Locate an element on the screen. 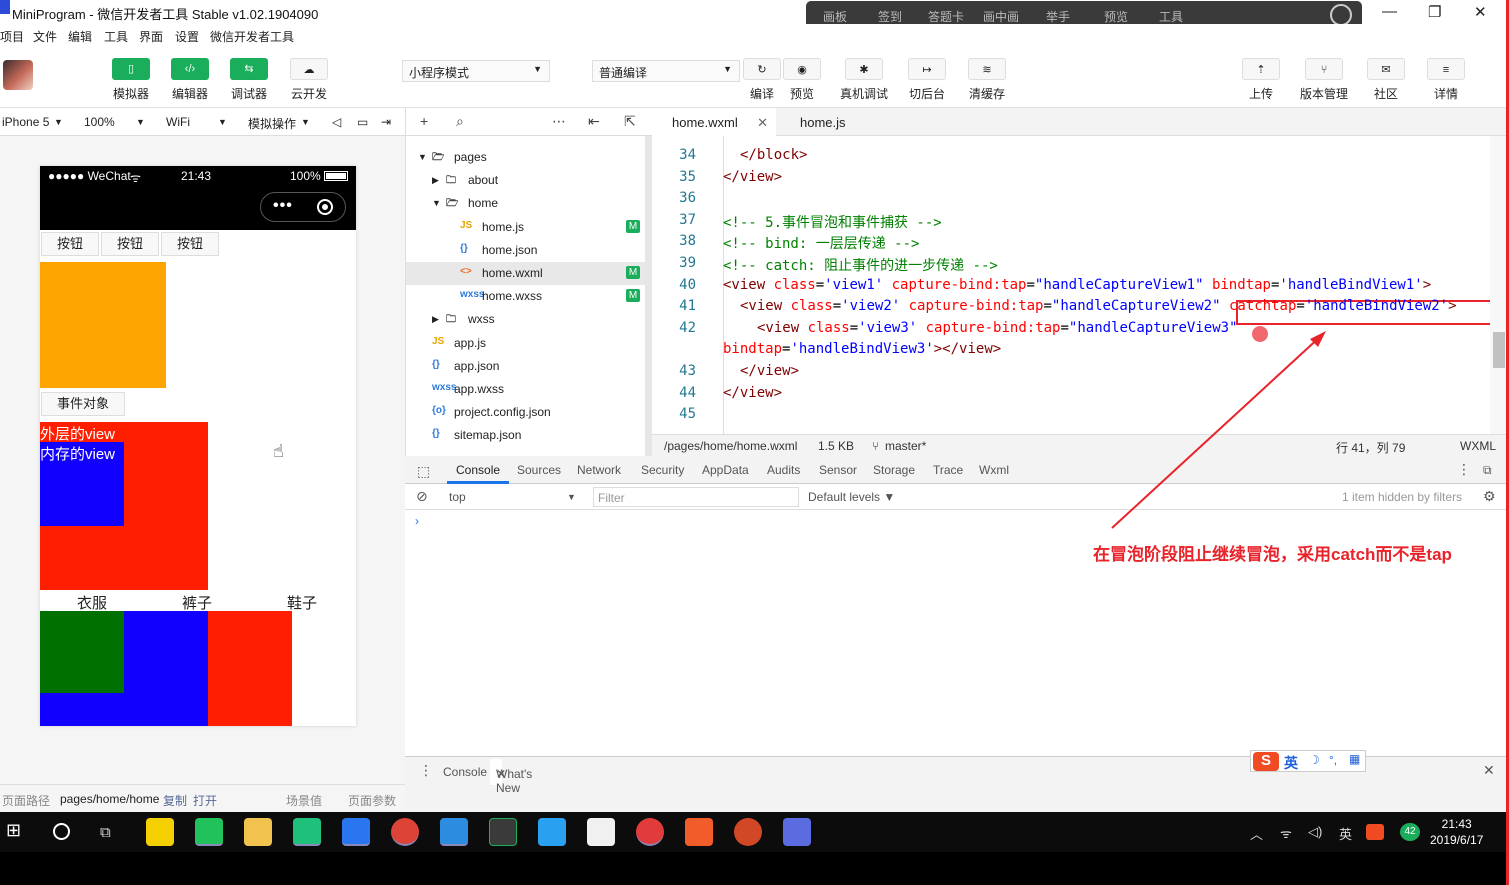 The width and height of the screenshot is (1509, 885). menu-settings: 设置 is located at coordinates (187, 36).